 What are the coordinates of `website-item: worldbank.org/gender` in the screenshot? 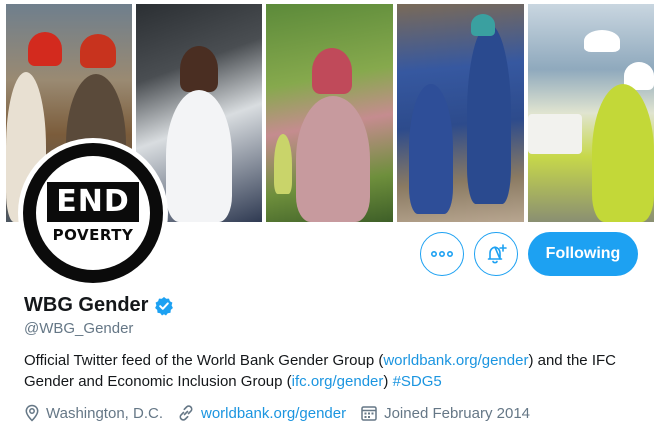 It's located at (261, 413).